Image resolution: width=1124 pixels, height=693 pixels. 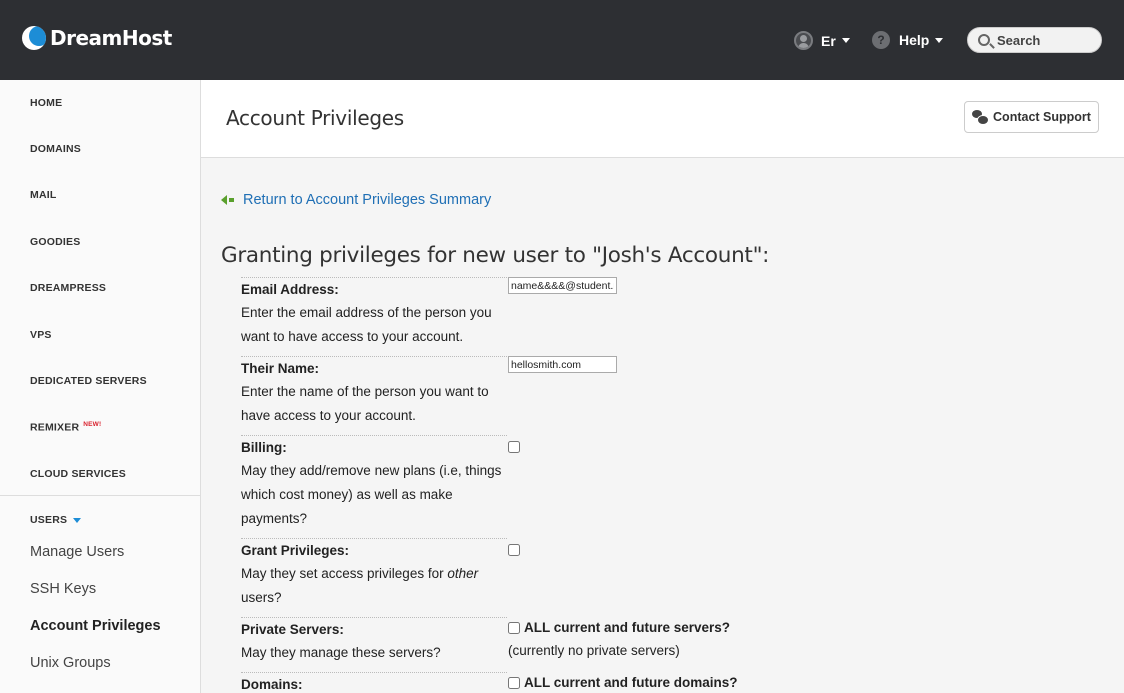 I want to click on avatar-icon, so click(x=803, y=40).